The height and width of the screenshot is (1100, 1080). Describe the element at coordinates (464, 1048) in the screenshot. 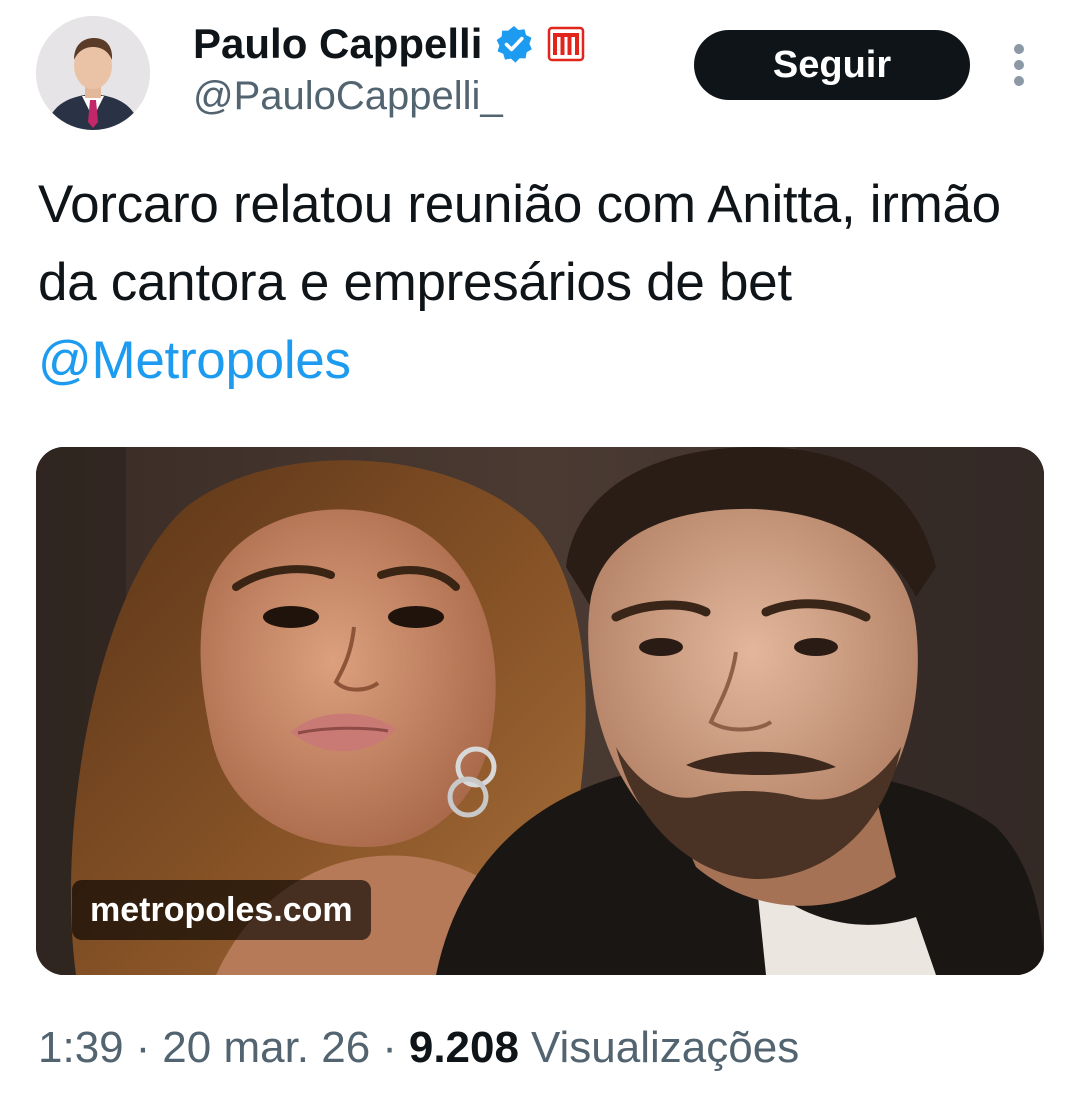

I see `views-count: 9.208` at that location.